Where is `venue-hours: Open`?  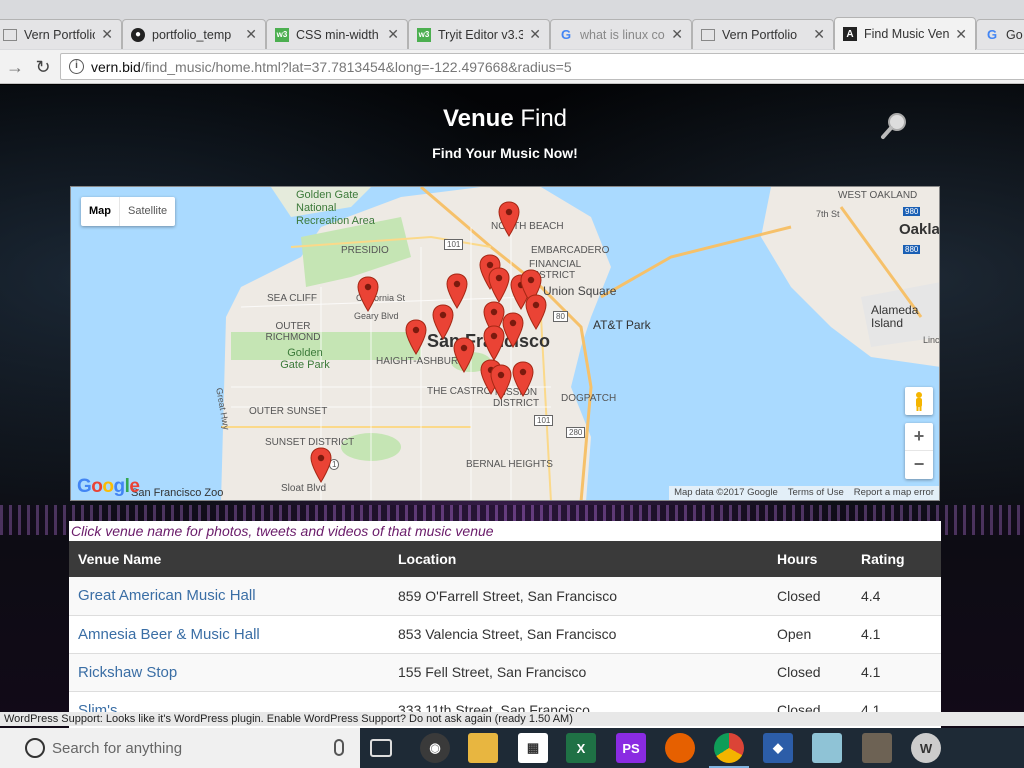 venue-hours: Open is located at coordinates (810, 634).